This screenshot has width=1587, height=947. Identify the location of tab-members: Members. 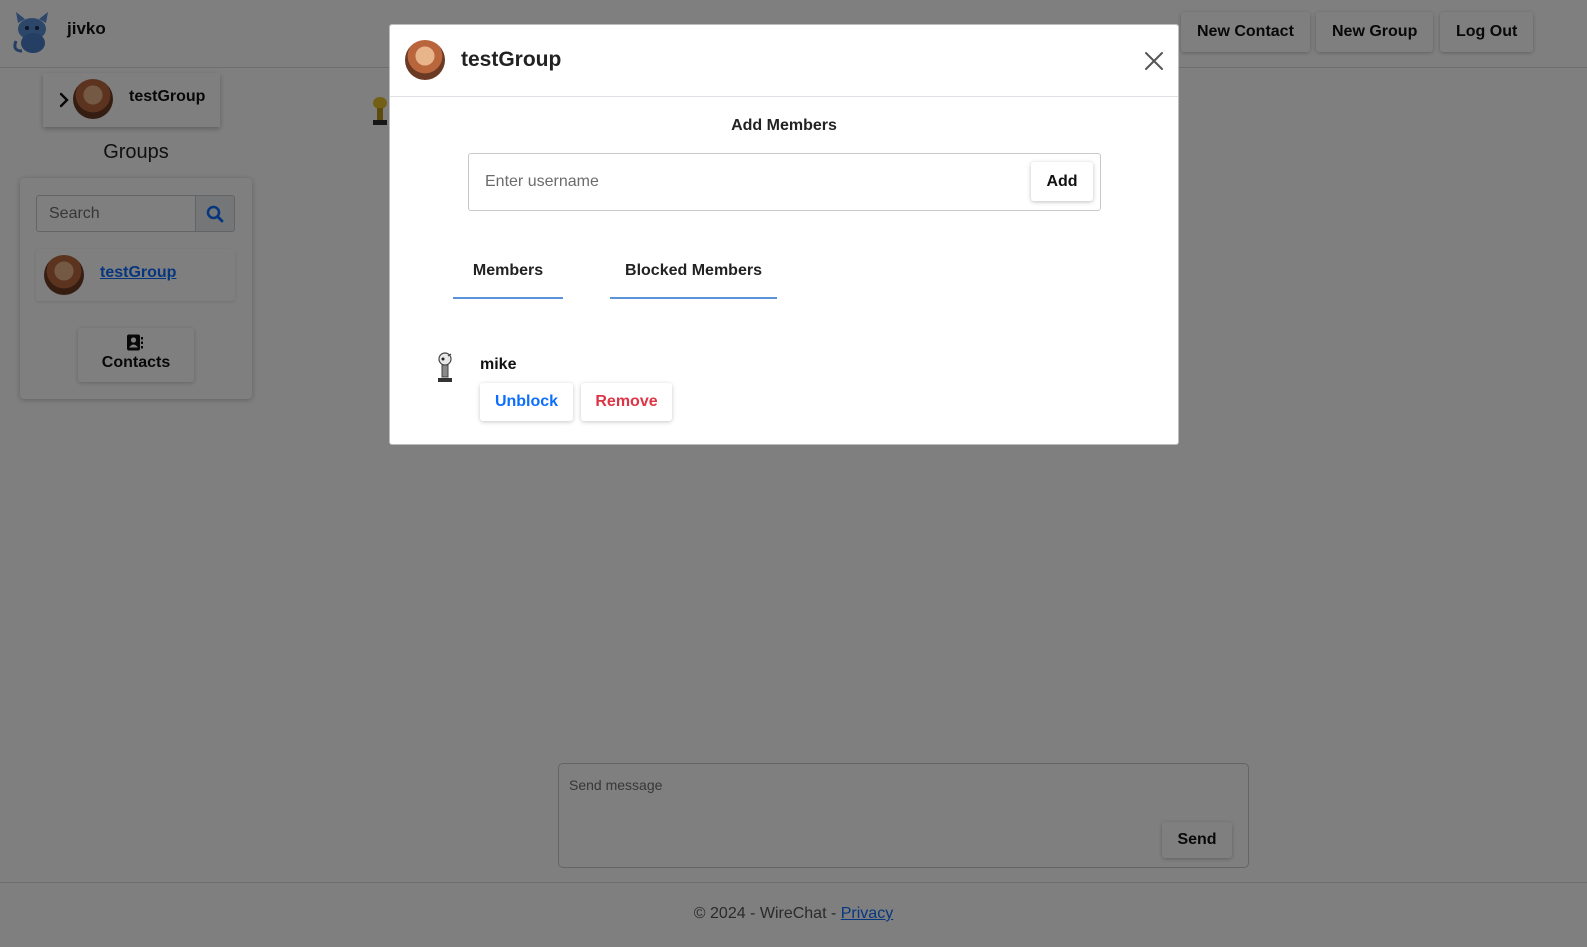
(508, 276).